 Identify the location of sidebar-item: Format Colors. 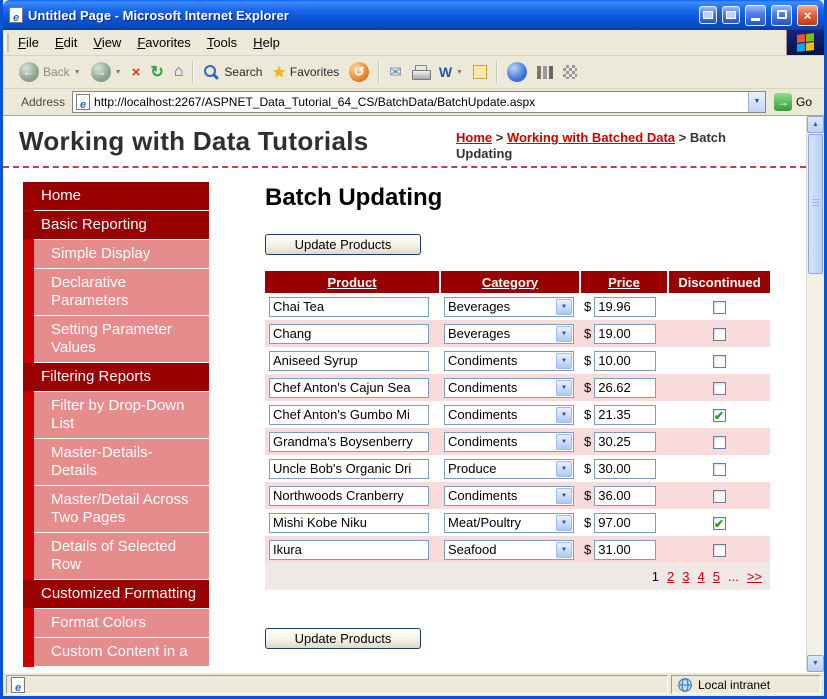
(121, 623).